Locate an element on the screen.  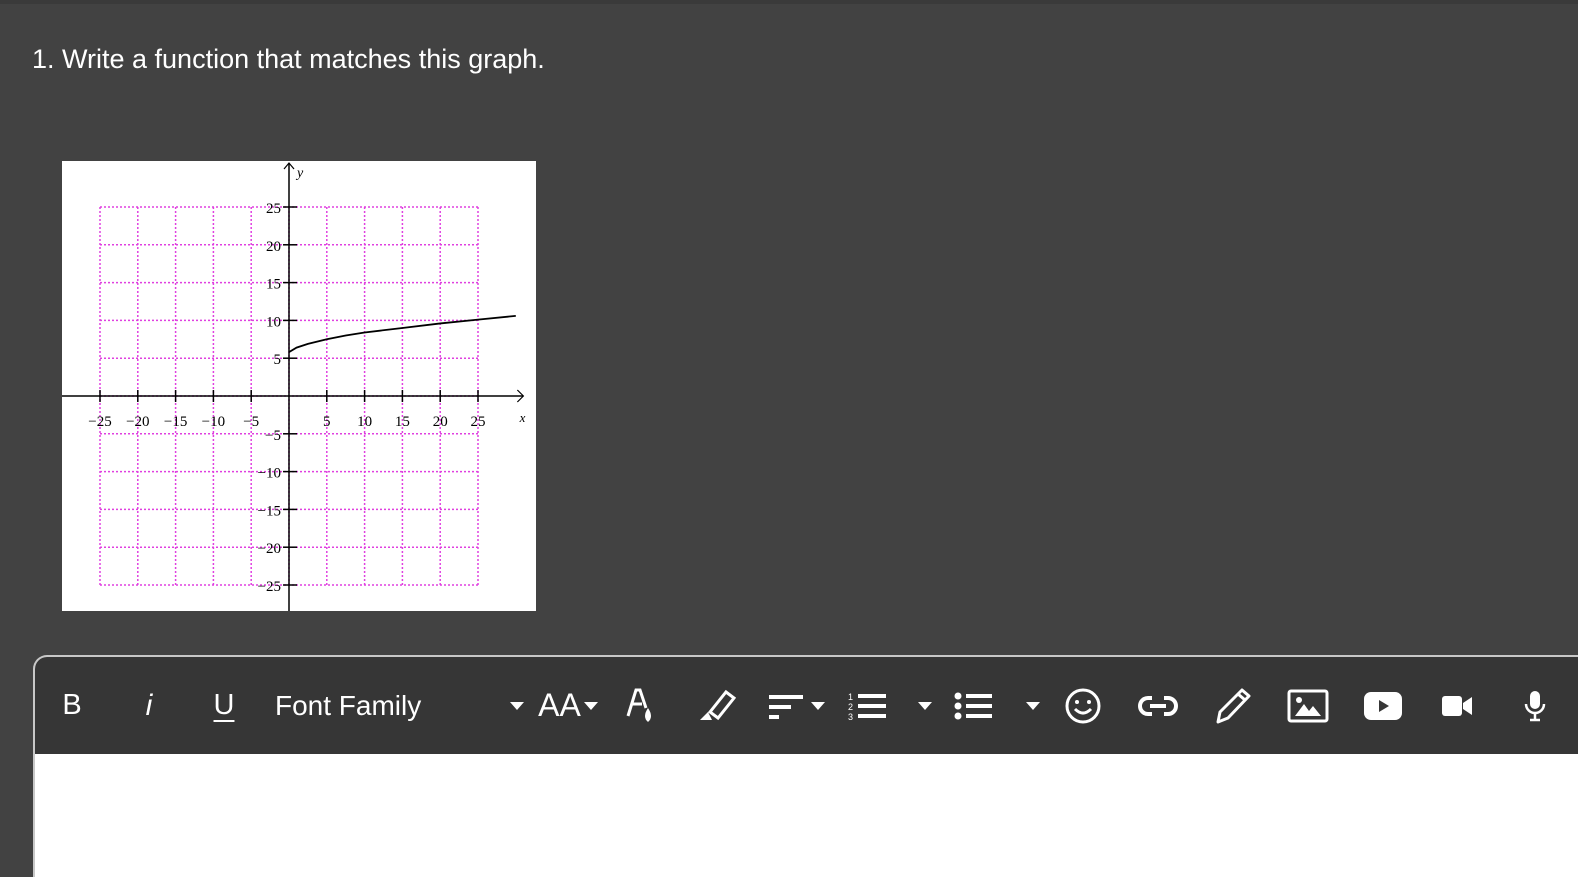
link-button is located at coordinates (1158, 705).